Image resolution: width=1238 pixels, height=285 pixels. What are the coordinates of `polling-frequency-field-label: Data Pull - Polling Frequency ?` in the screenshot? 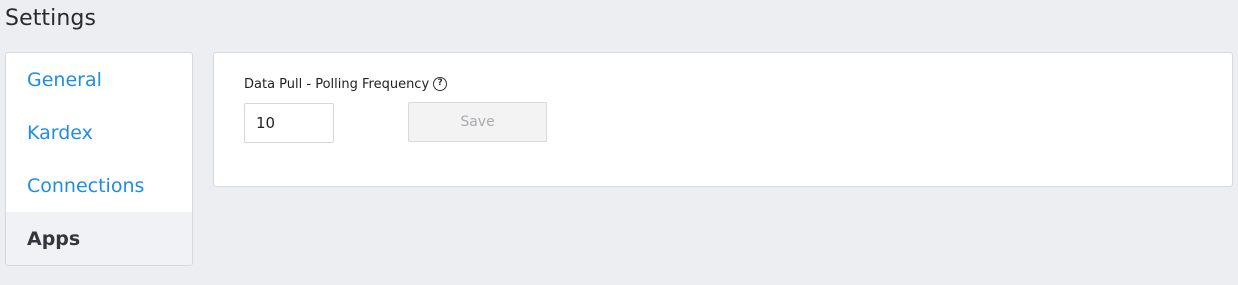 It's located at (346, 84).